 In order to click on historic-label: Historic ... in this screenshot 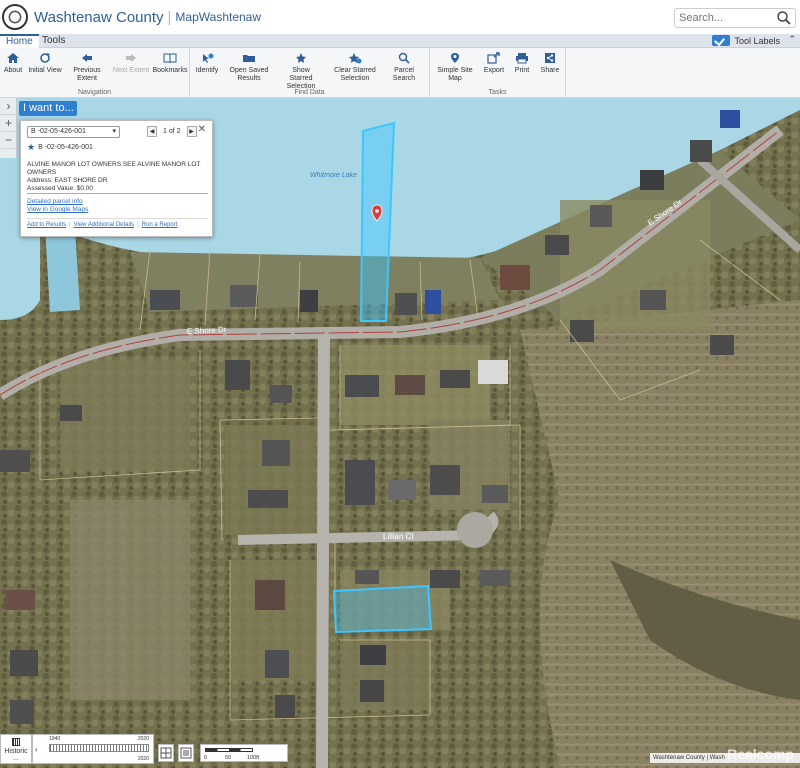, I will do `click(16, 755)`.